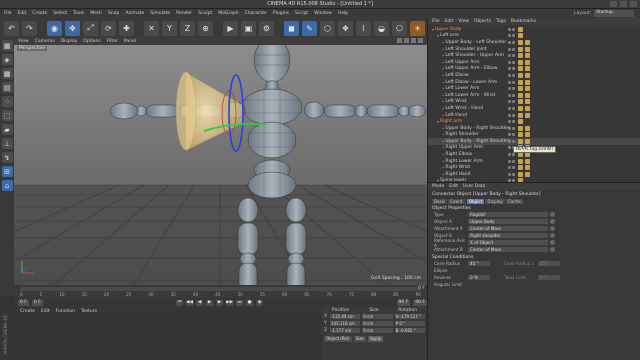 The height and width of the screenshot is (360, 640). I want to click on points-mode-icon: ⁘, so click(7, 101).